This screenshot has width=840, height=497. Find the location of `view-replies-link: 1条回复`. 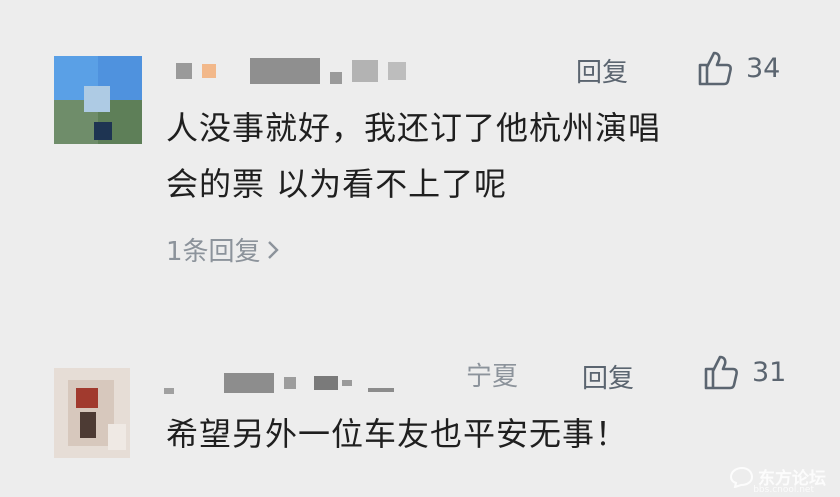

view-replies-link: 1条回复 is located at coordinates (223, 249).